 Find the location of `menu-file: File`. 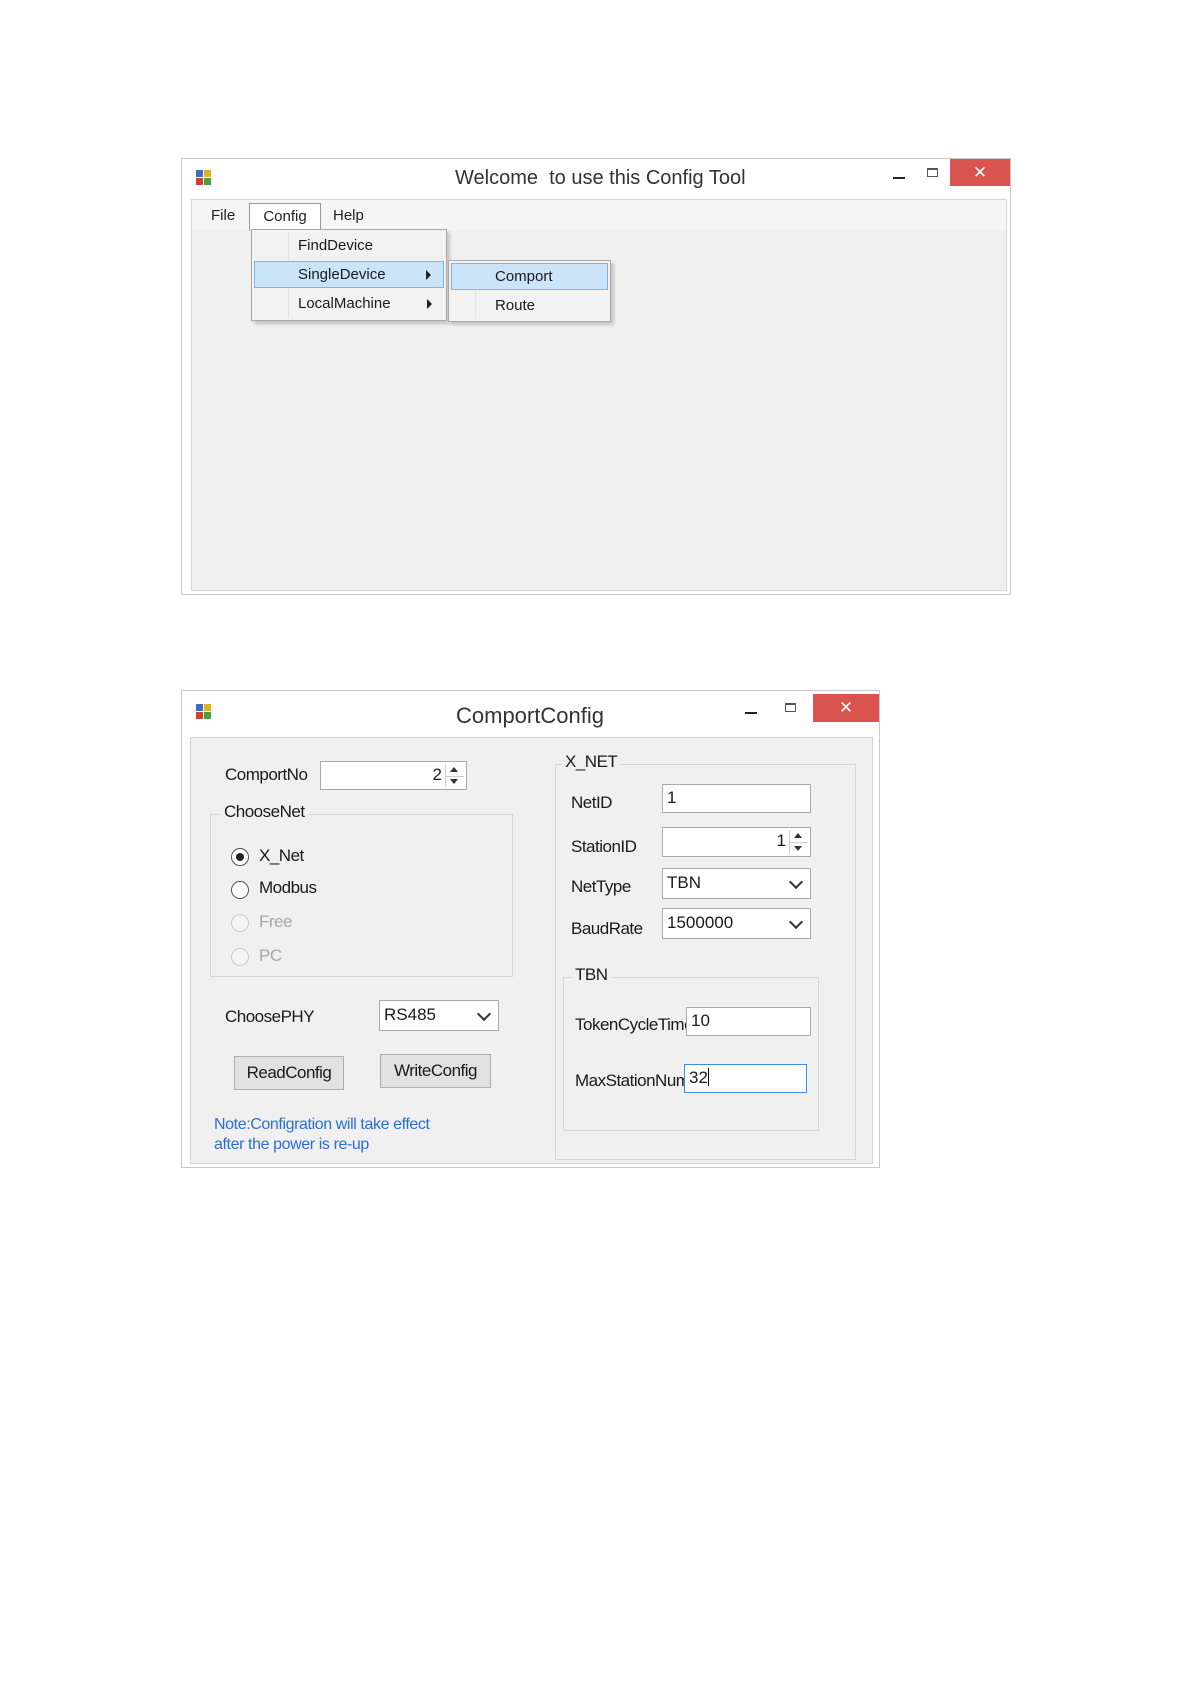

menu-file: File is located at coordinates (223, 215).